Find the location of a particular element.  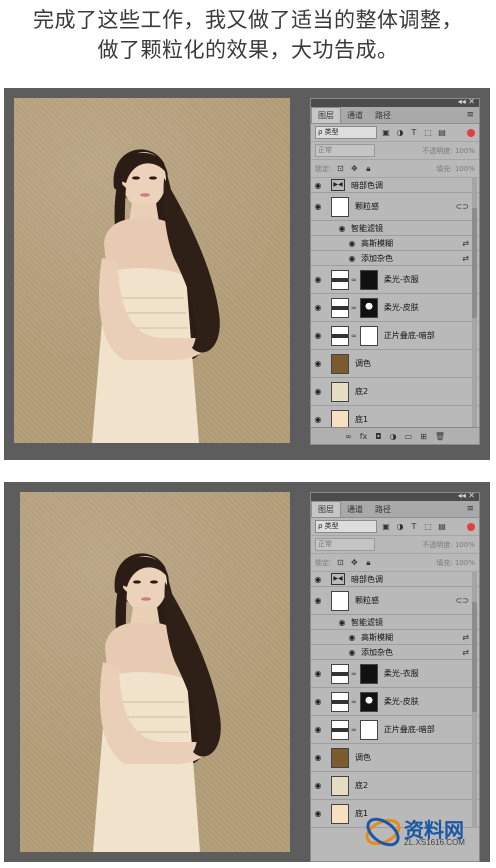

new-layer-icon: ⊞ is located at coordinates (423, 436).